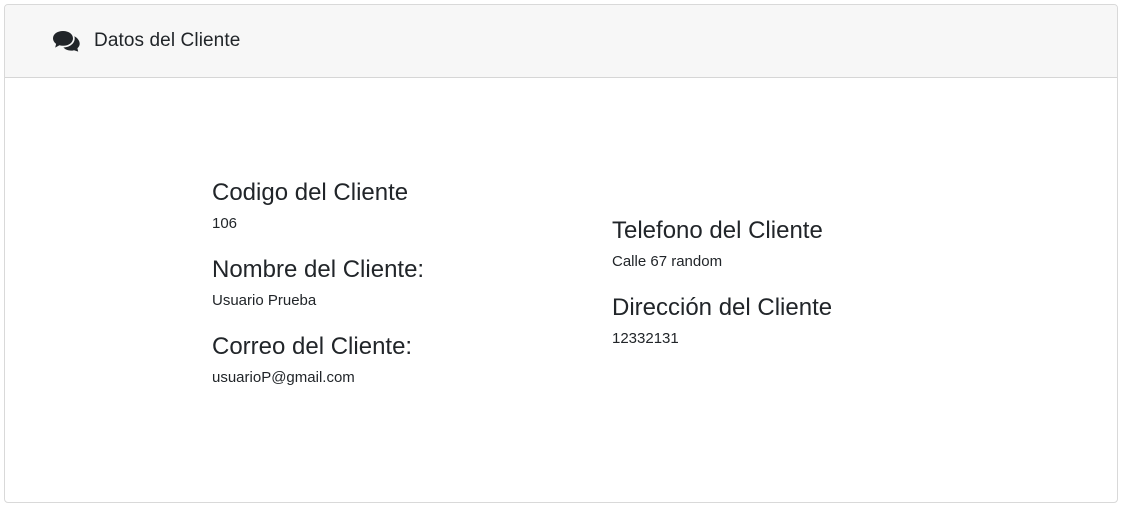  What do you see at coordinates (66, 41) in the screenshot?
I see `comments-icon` at bounding box center [66, 41].